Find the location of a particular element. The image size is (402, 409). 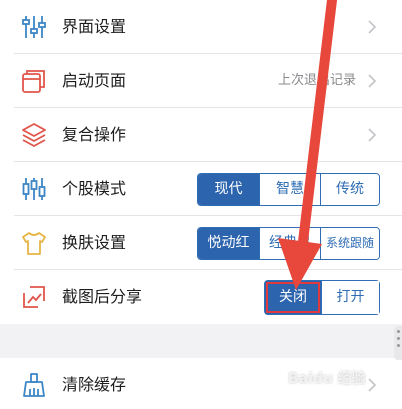

tshirt-icon is located at coordinates (34, 243).